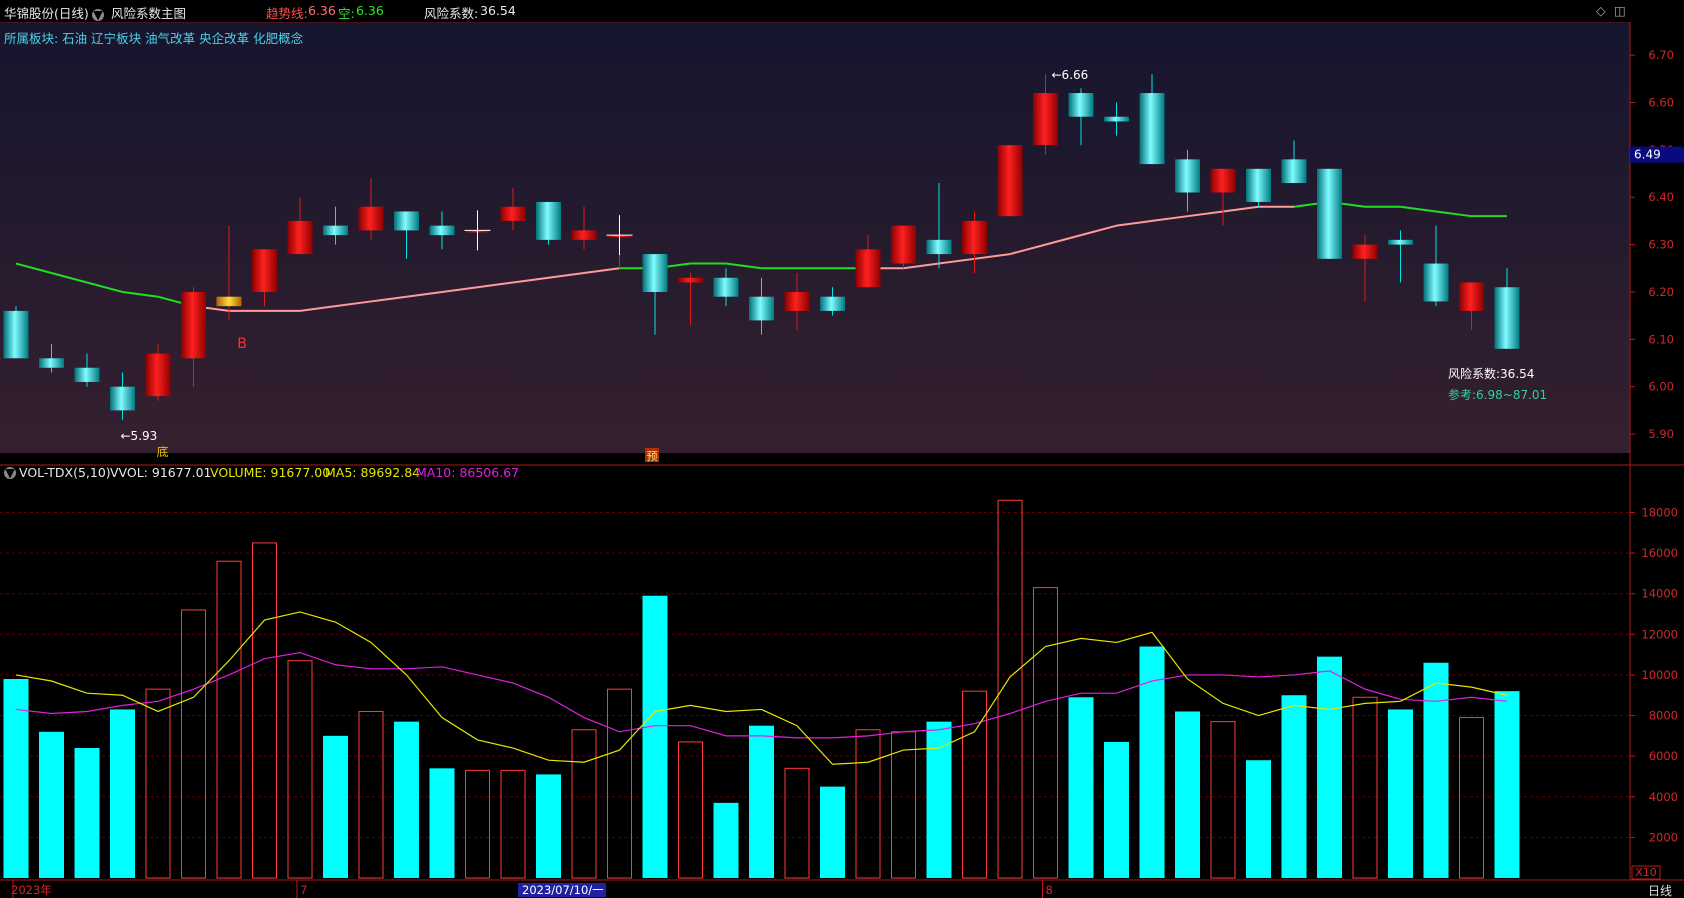  I want to click on diamond-icon: ◇, so click(1601, 10).